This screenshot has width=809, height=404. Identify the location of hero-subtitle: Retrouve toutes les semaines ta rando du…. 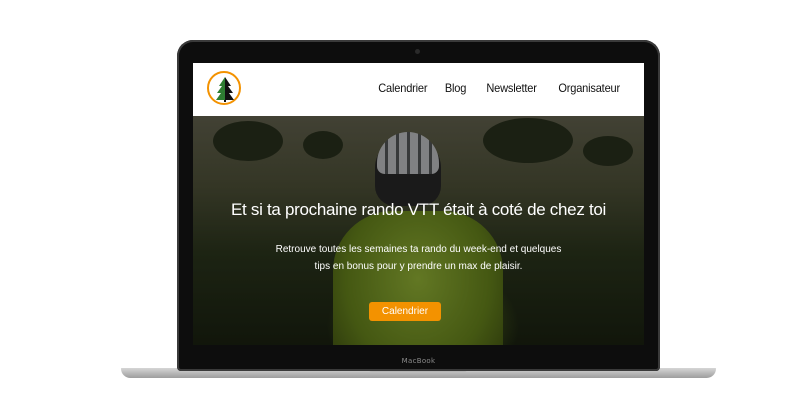
(418, 258).